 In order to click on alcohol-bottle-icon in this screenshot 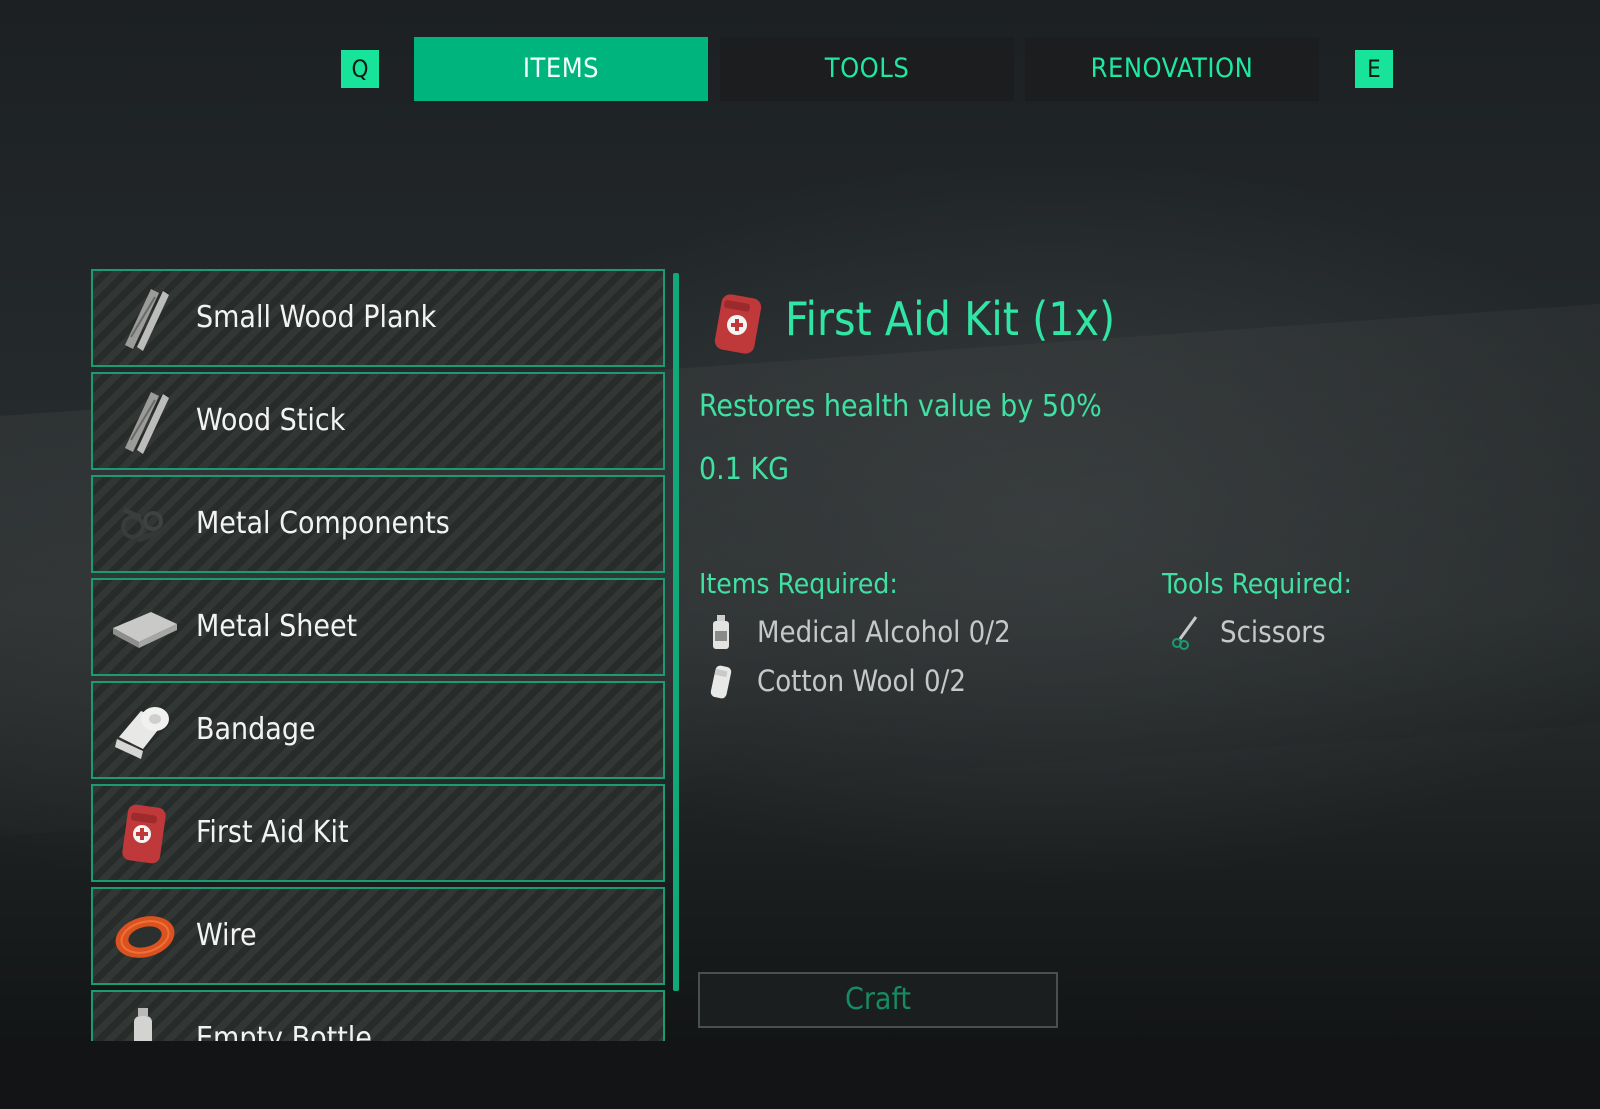, I will do `click(721, 632)`.